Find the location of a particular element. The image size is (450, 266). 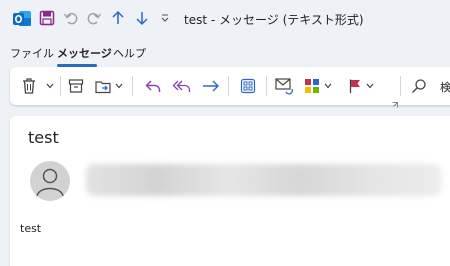

mark-unread-icon is located at coordinates (284, 86).